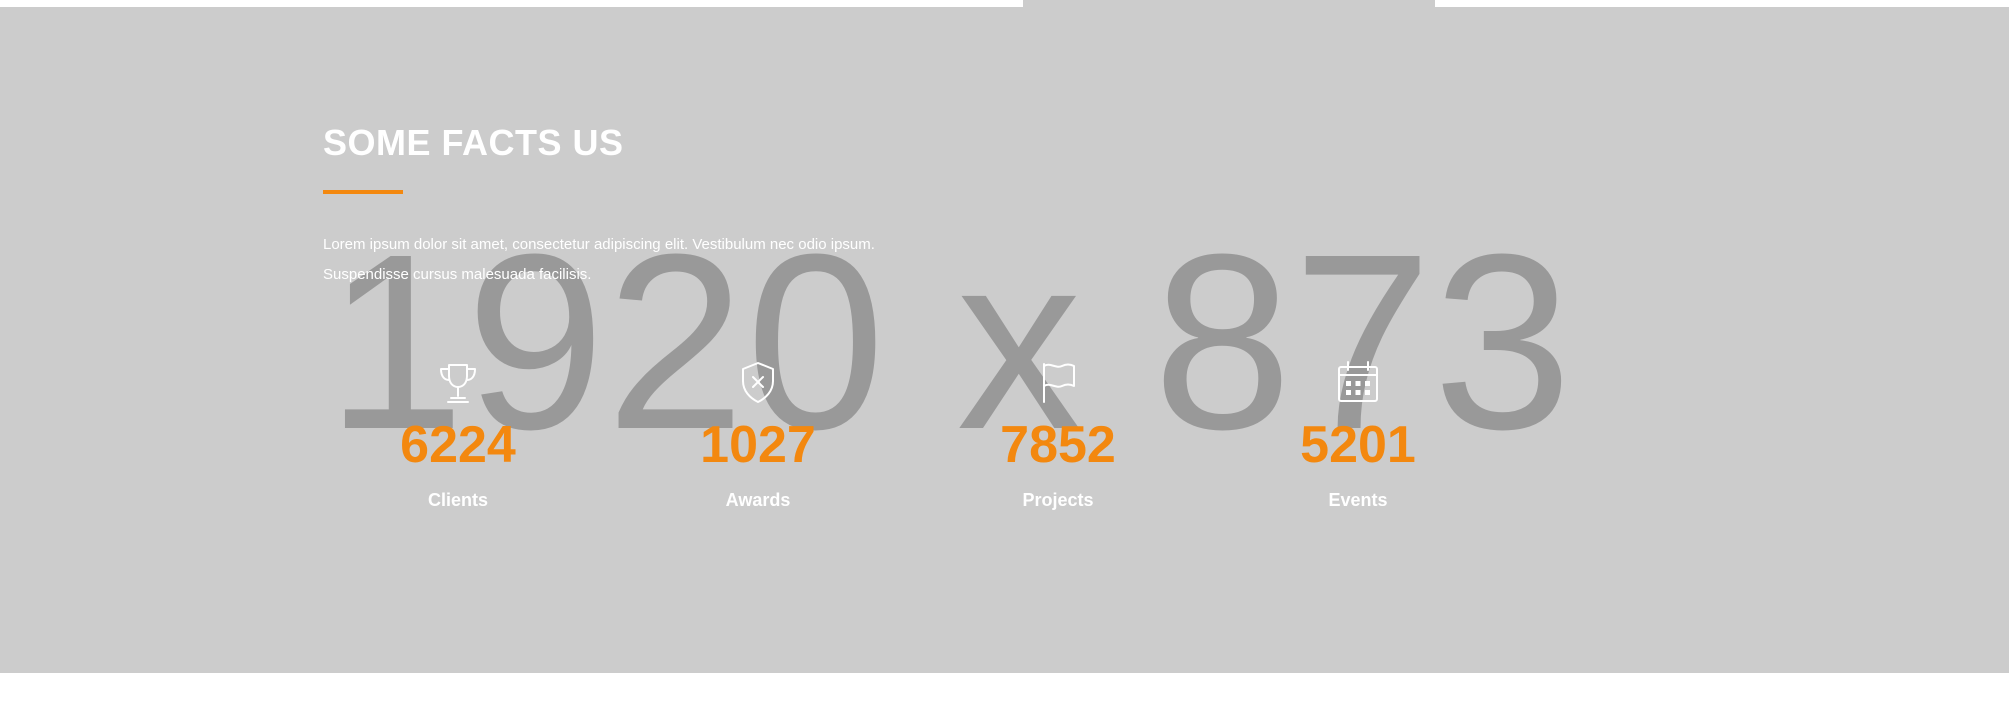  I want to click on stat-clients: 6224 Clients, so click(458, 435).